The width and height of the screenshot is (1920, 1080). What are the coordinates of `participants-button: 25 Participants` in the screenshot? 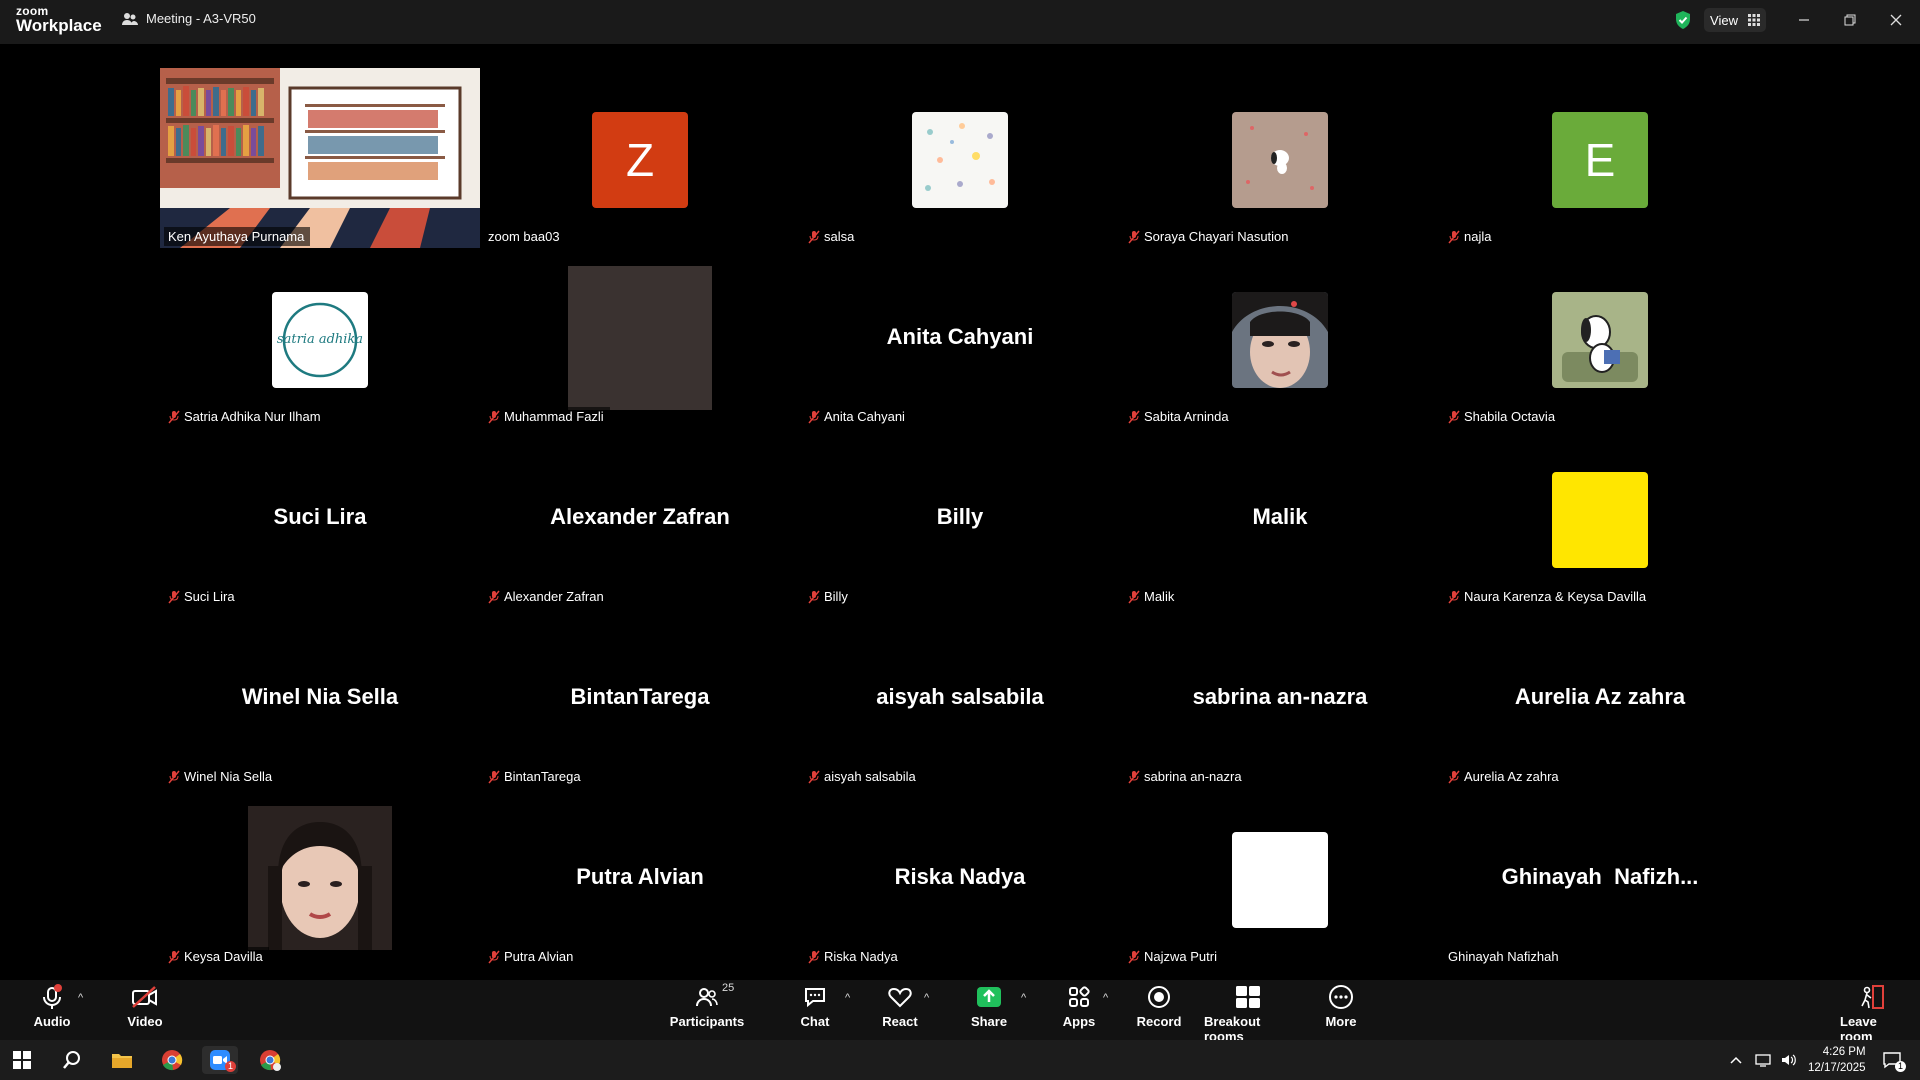 It's located at (707, 1005).